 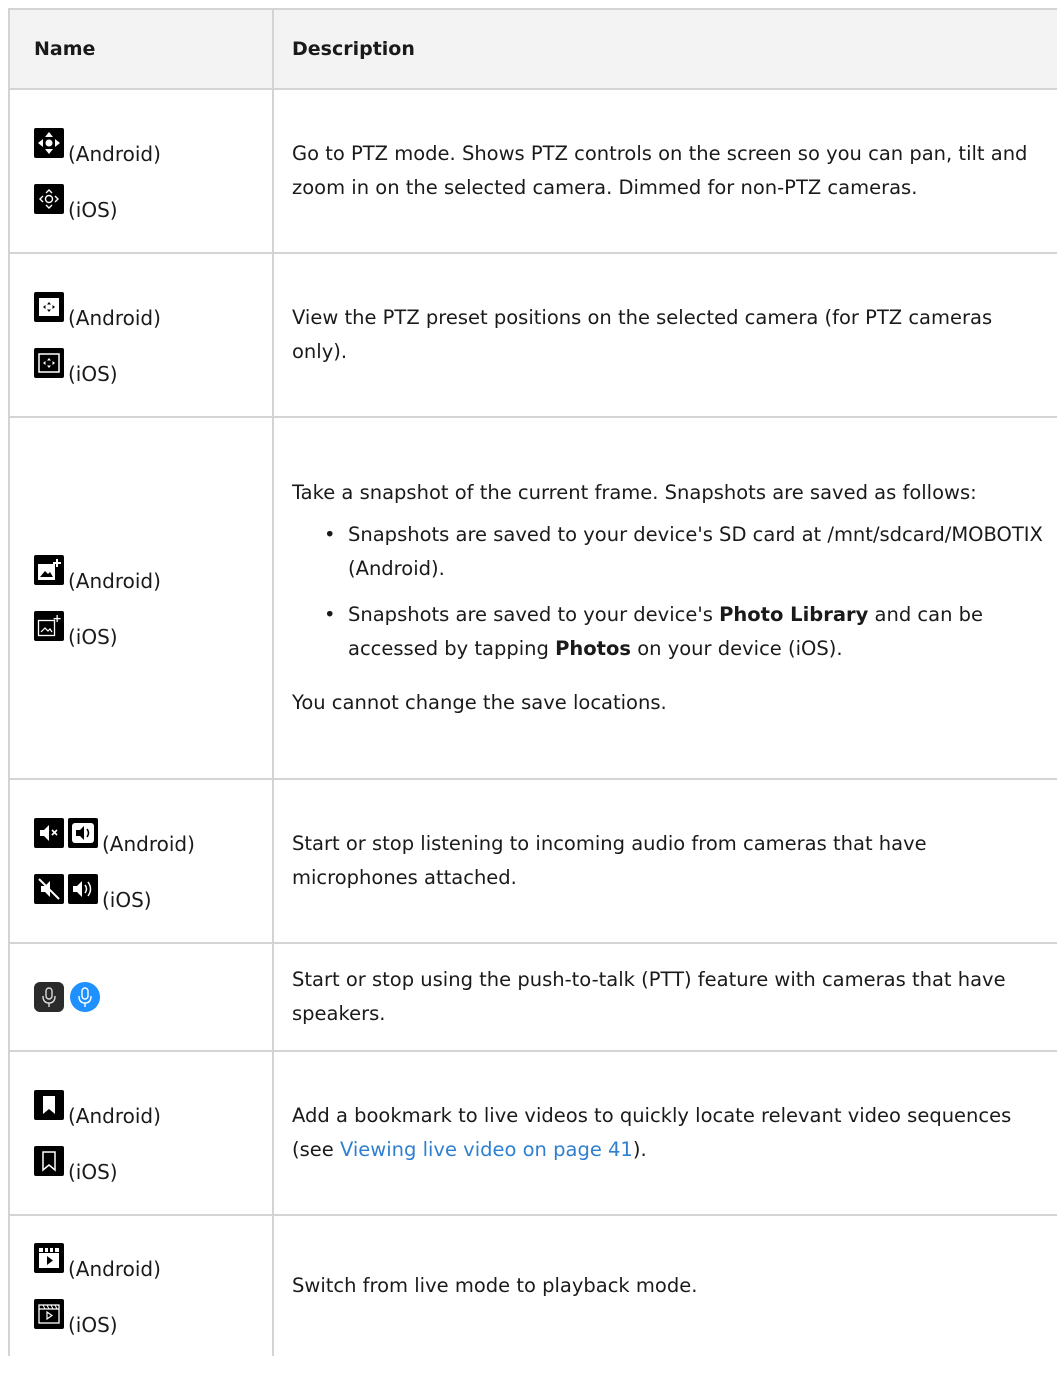 I want to click on table-header: Name Description, so click(x=533, y=49).